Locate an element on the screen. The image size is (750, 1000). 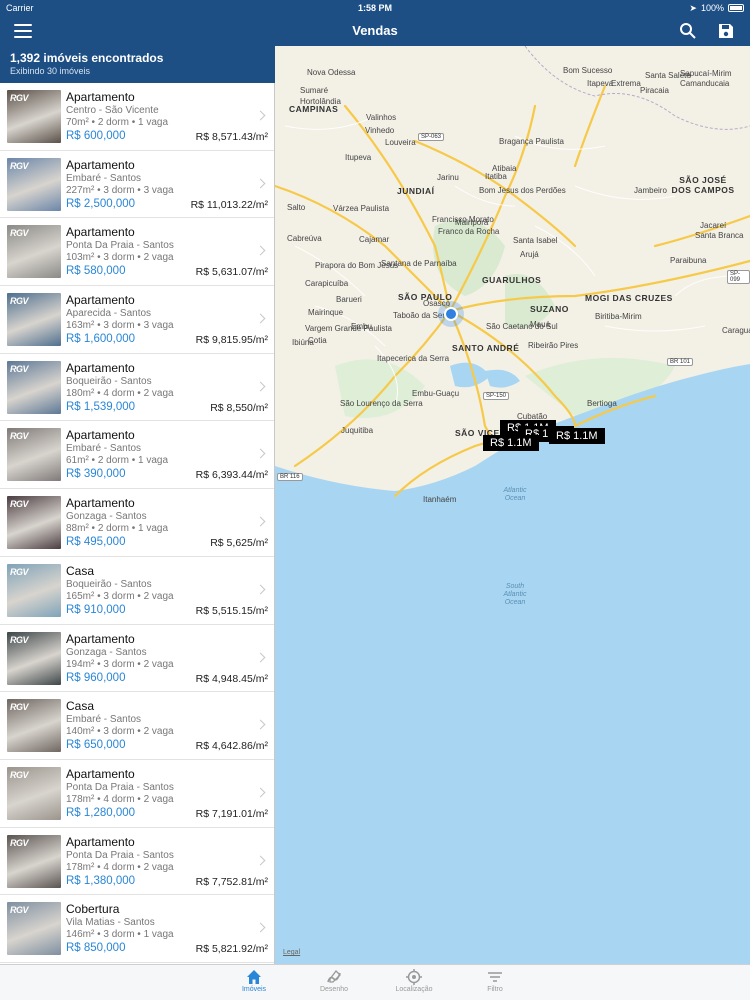
city-label: Paraibuna is located at coordinates (688, 260).